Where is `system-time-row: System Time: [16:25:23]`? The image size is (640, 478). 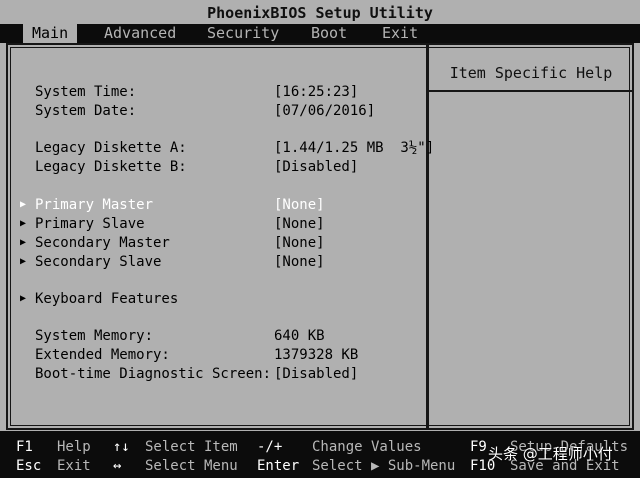 system-time-row: System Time: [16:25:23] is located at coordinates (217, 92).